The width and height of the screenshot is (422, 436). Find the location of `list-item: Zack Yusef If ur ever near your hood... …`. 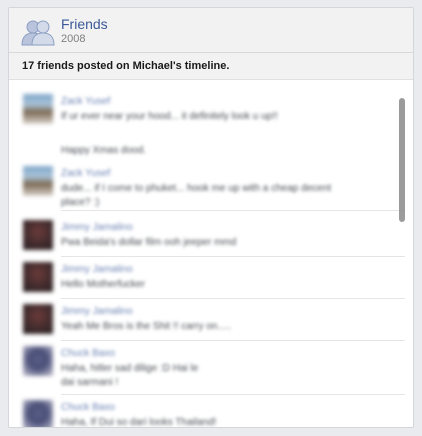

list-item: Zack Yusef If ur ever near your hood... … is located at coordinates (208, 109).